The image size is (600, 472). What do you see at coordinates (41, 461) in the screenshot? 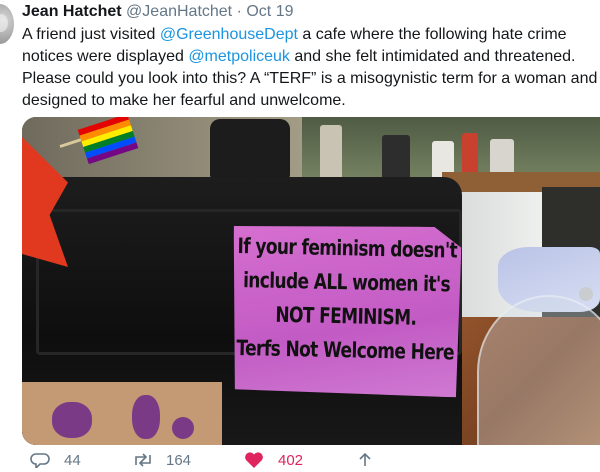
I see `reply-icon` at bounding box center [41, 461].